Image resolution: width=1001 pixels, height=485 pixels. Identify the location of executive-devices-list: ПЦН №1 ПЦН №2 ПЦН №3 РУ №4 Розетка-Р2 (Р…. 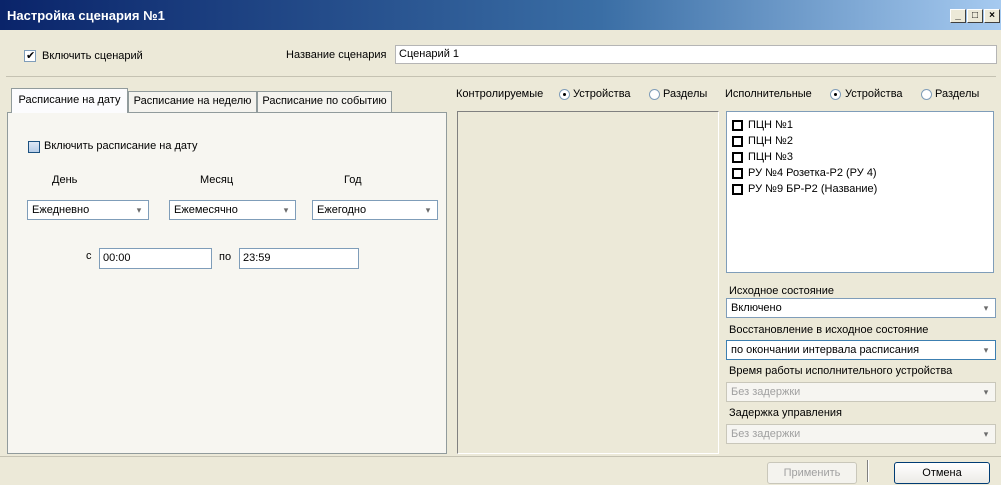
(860, 192).